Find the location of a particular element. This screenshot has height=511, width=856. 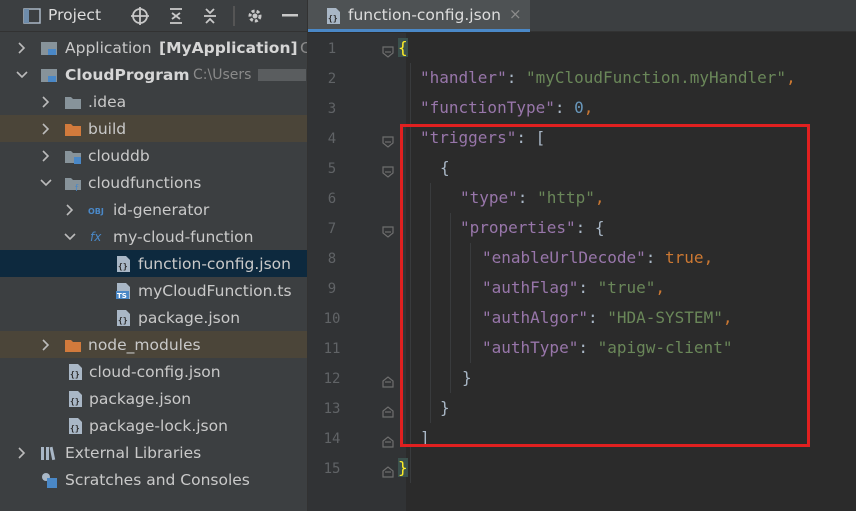

tree-label: my-cloud-function is located at coordinates (183, 236).